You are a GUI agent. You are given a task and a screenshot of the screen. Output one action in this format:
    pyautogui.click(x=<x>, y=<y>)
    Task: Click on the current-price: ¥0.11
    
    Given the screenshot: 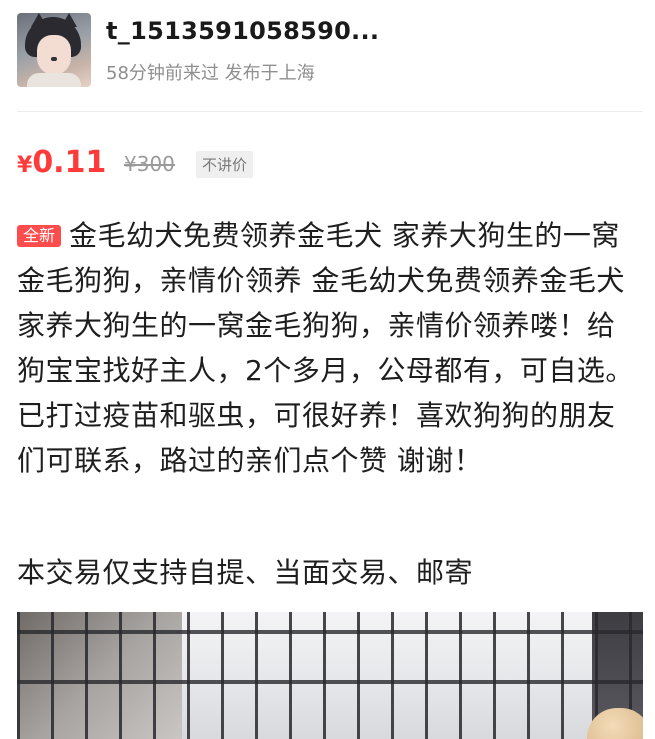 What is the action you would take?
    pyautogui.click(x=61, y=162)
    